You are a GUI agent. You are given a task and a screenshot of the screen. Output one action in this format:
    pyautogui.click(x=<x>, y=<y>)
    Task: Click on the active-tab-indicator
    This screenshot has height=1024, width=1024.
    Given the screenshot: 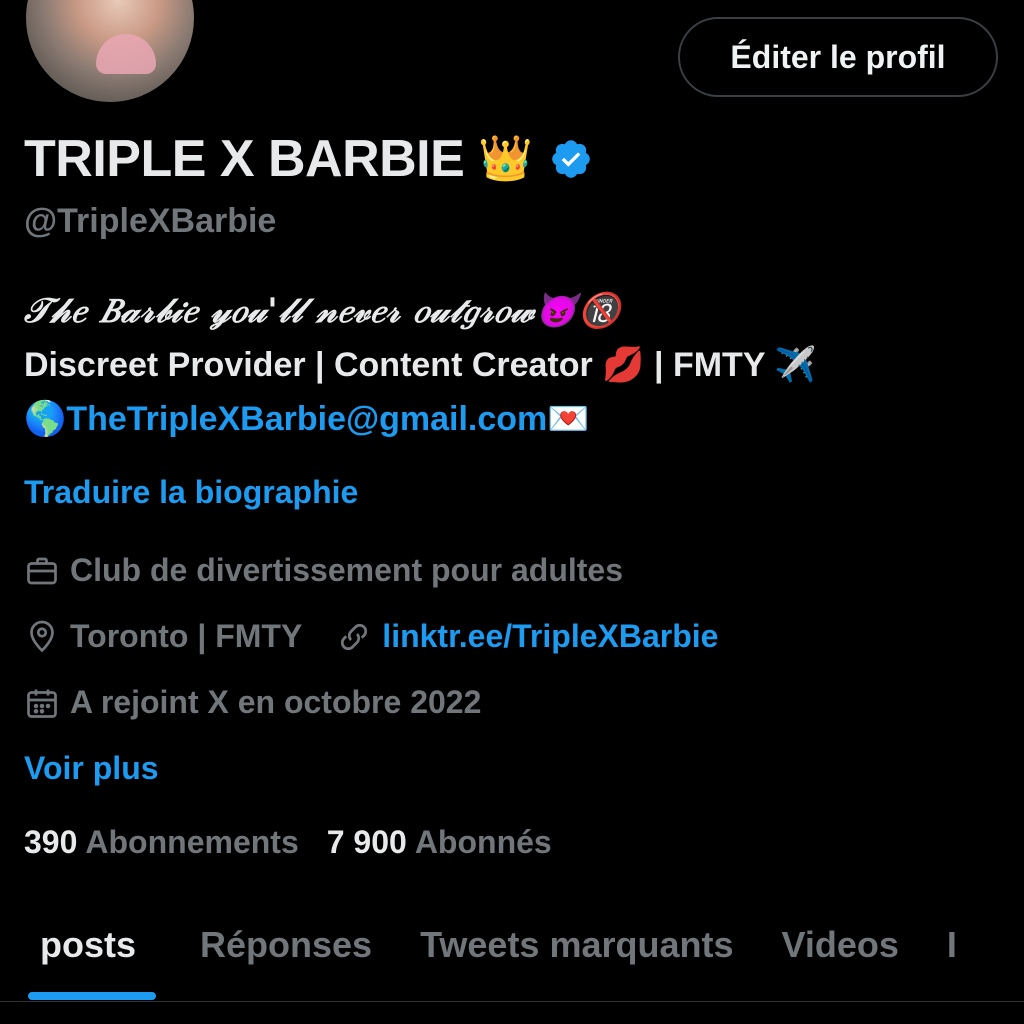 What is the action you would take?
    pyautogui.click(x=92, y=996)
    